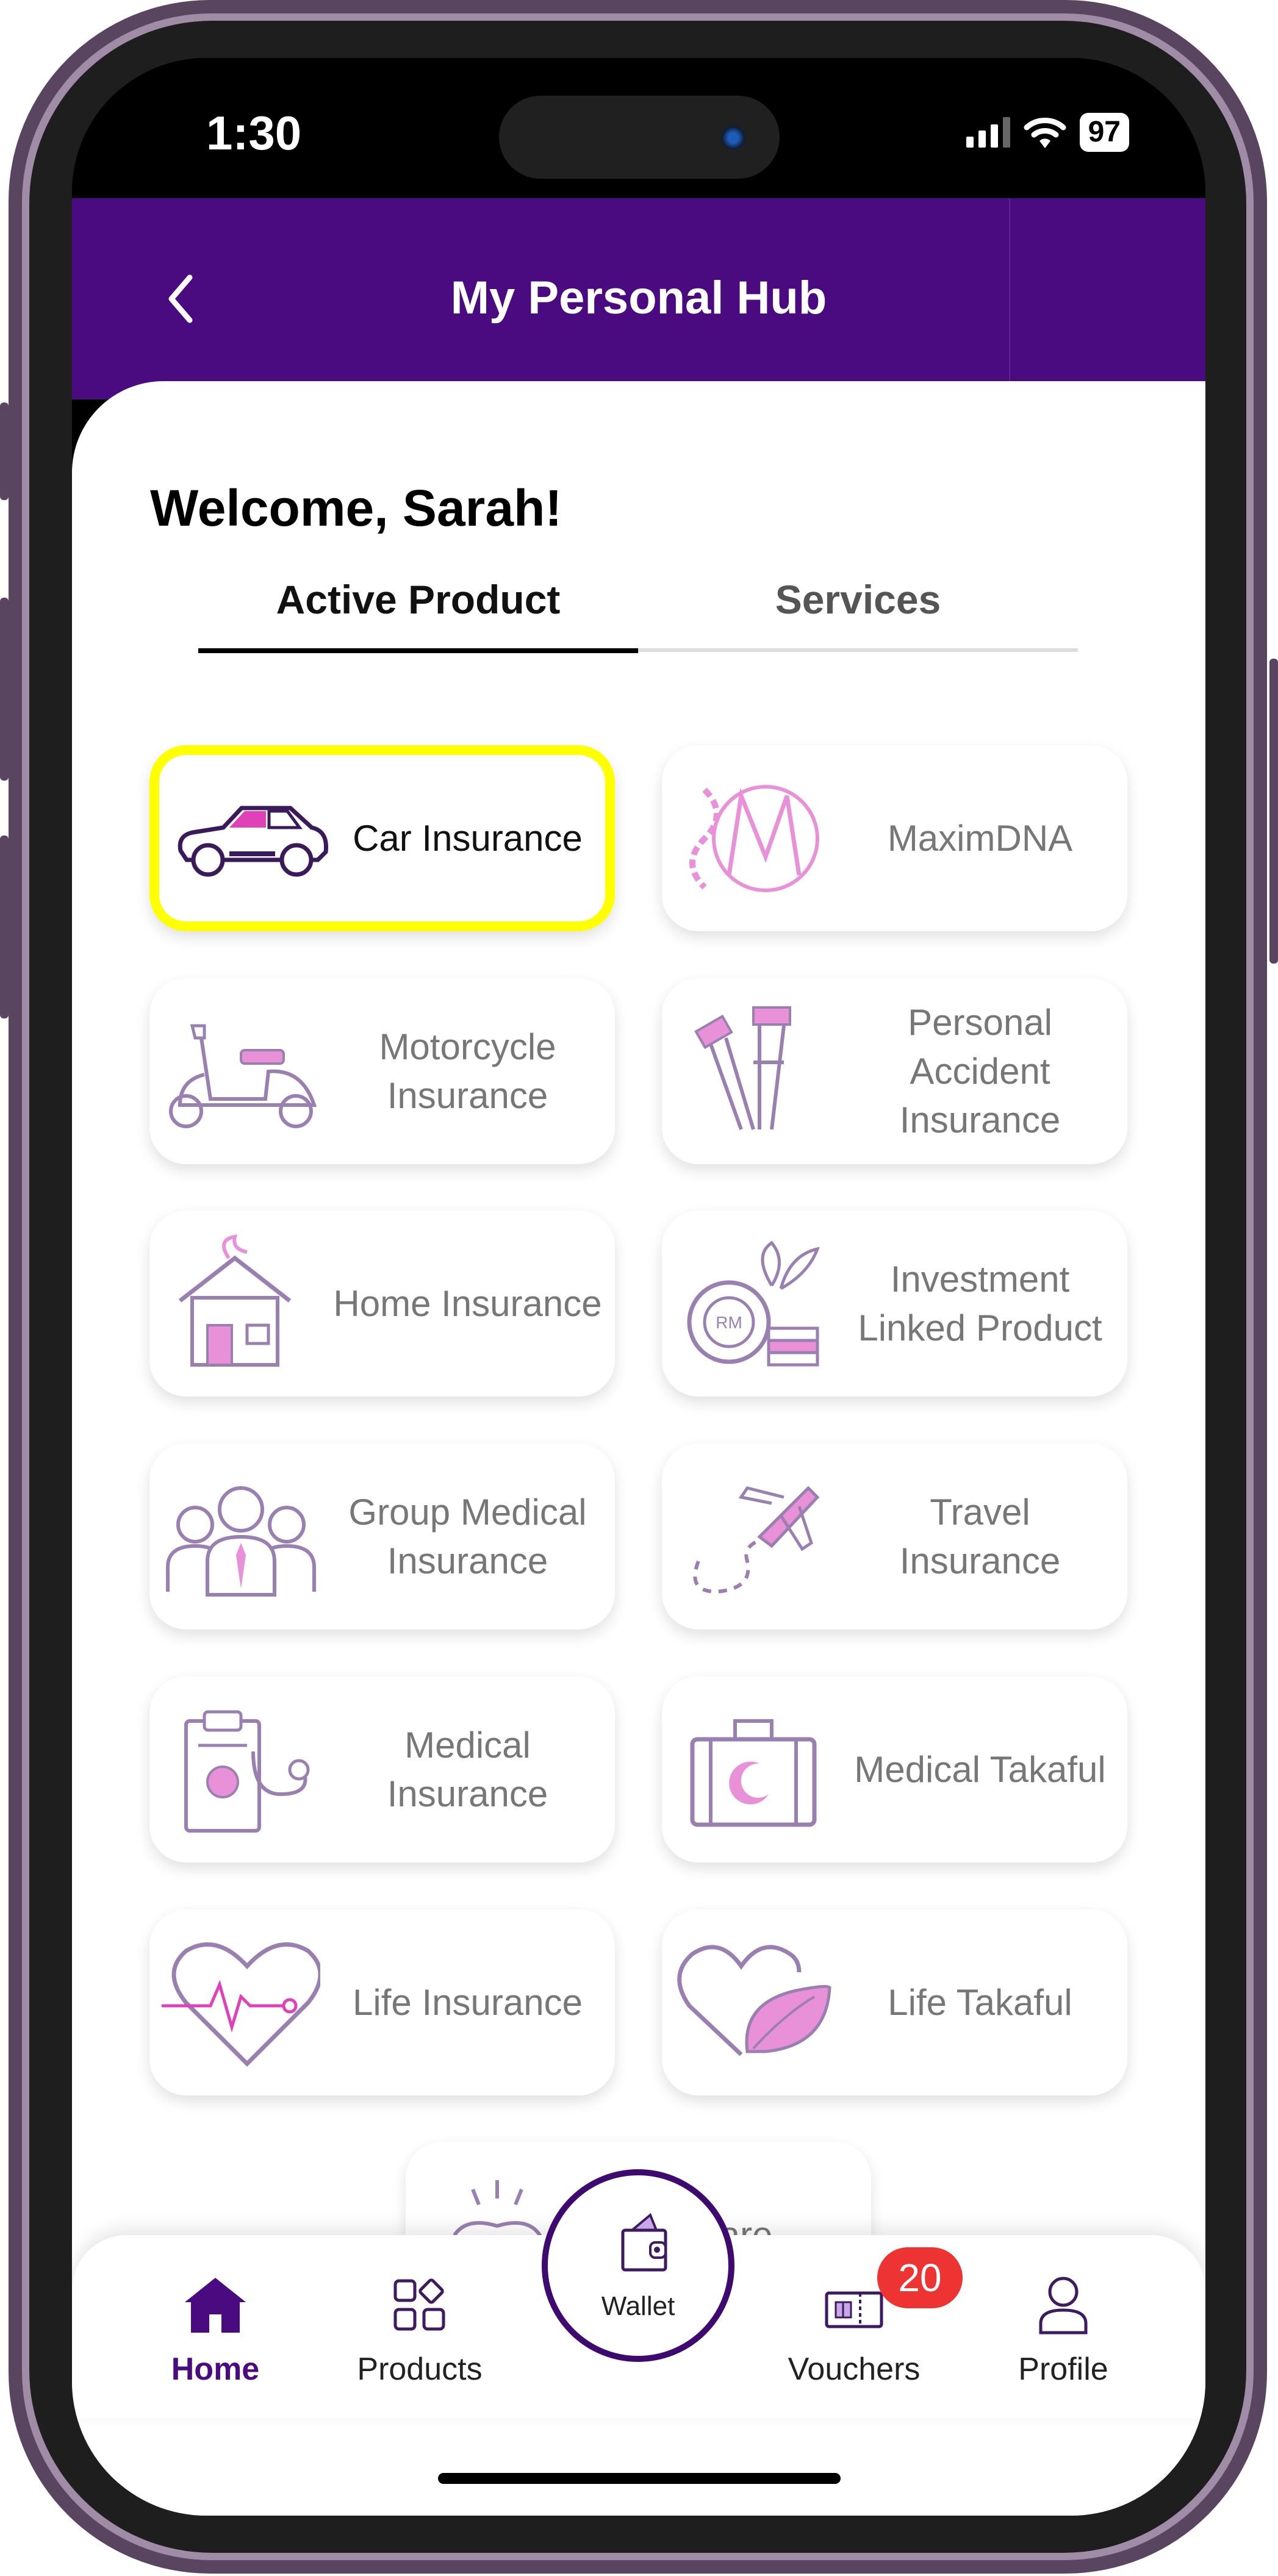 The image size is (1278, 2576). I want to click on product-label: Motorcycle Insurance, so click(468, 1071).